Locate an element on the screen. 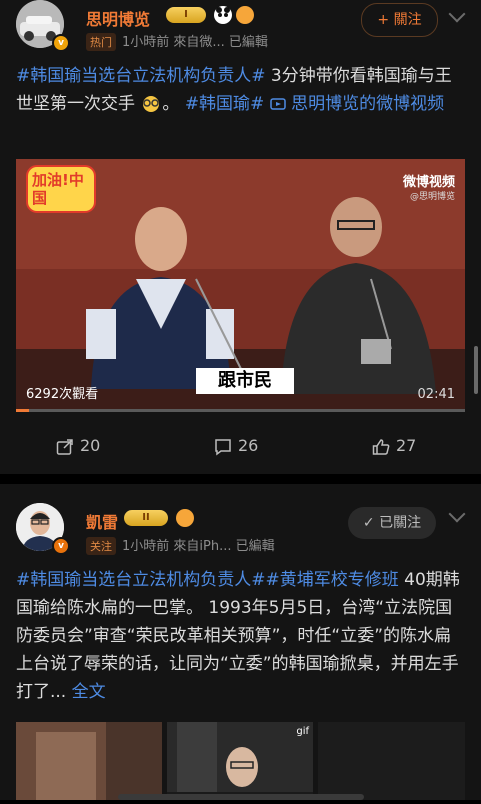 This screenshot has height=804, width=481. banner-logo: 加油!中国 is located at coordinates (61, 189).